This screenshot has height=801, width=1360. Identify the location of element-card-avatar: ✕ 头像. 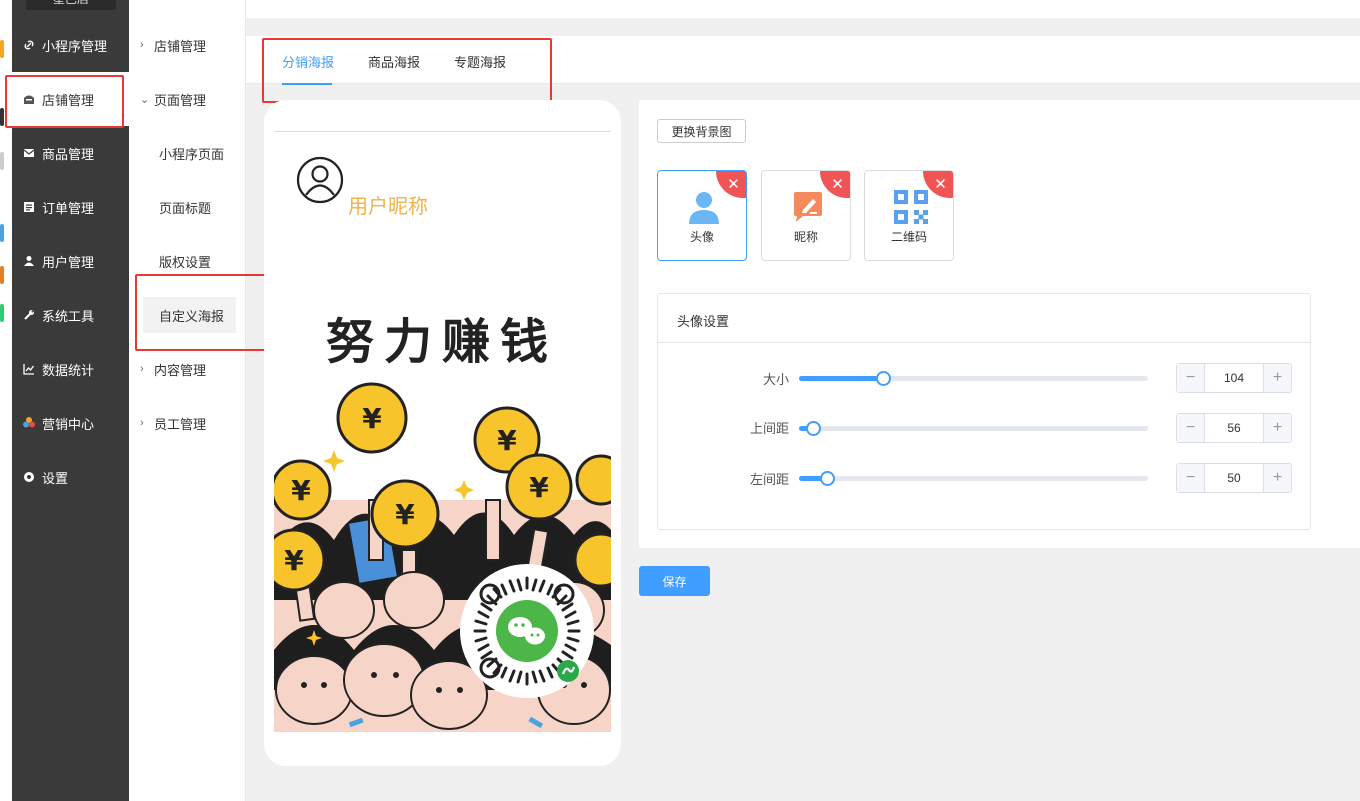
(702, 215).